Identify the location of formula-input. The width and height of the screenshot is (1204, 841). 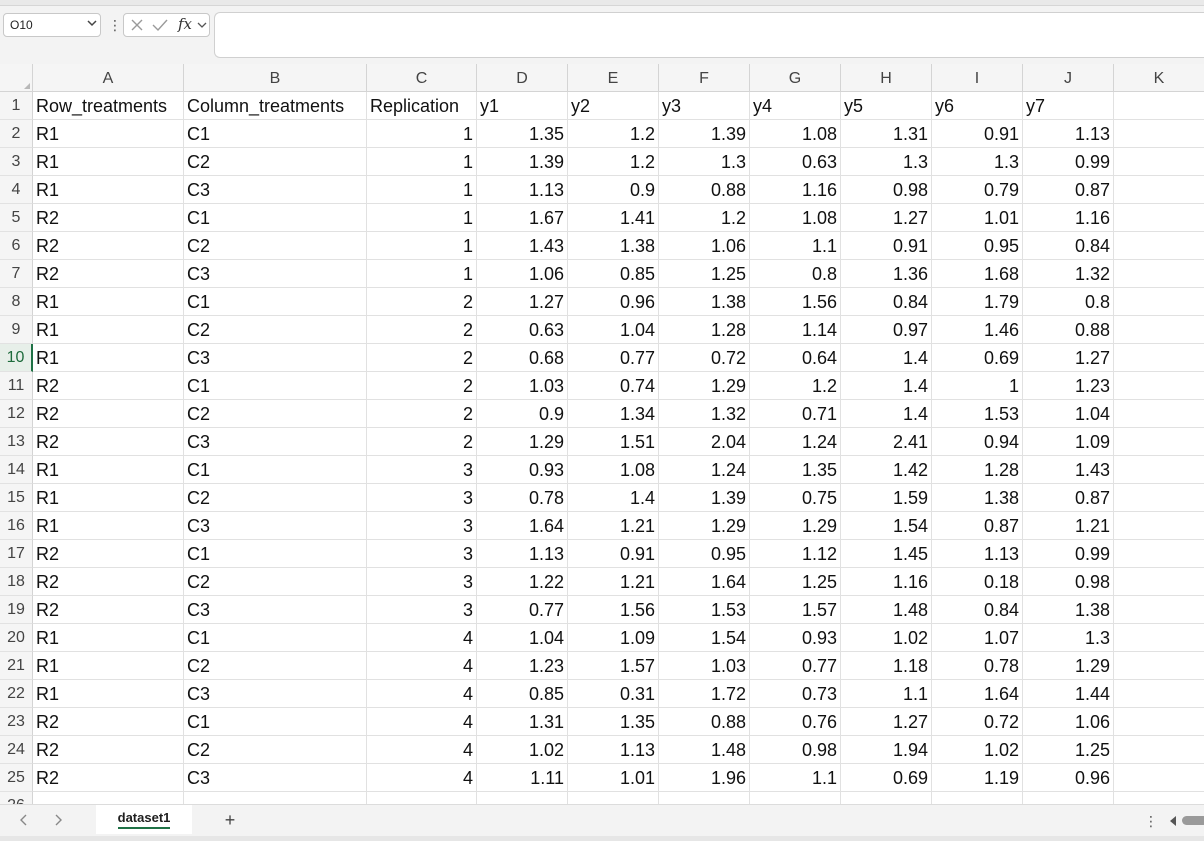
(709, 35).